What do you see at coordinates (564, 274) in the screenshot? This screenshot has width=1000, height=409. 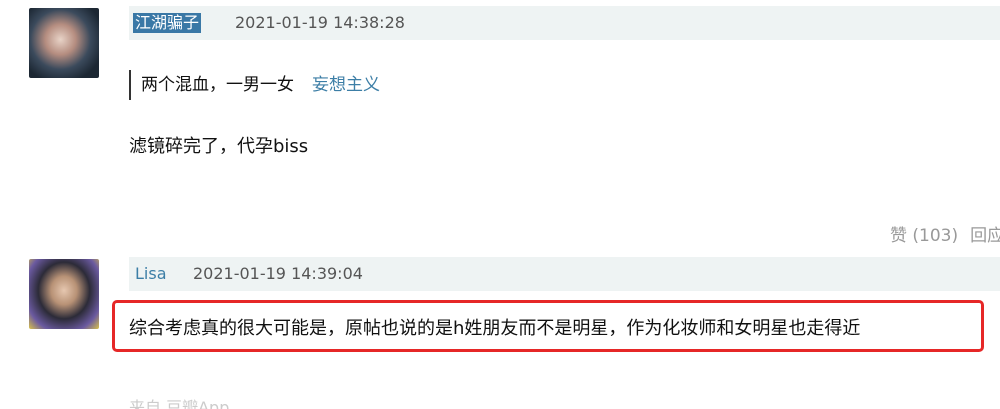 I see `comment-meta-bar: Lisa 2021-01-19 14:39:04` at bounding box center [564, 274].